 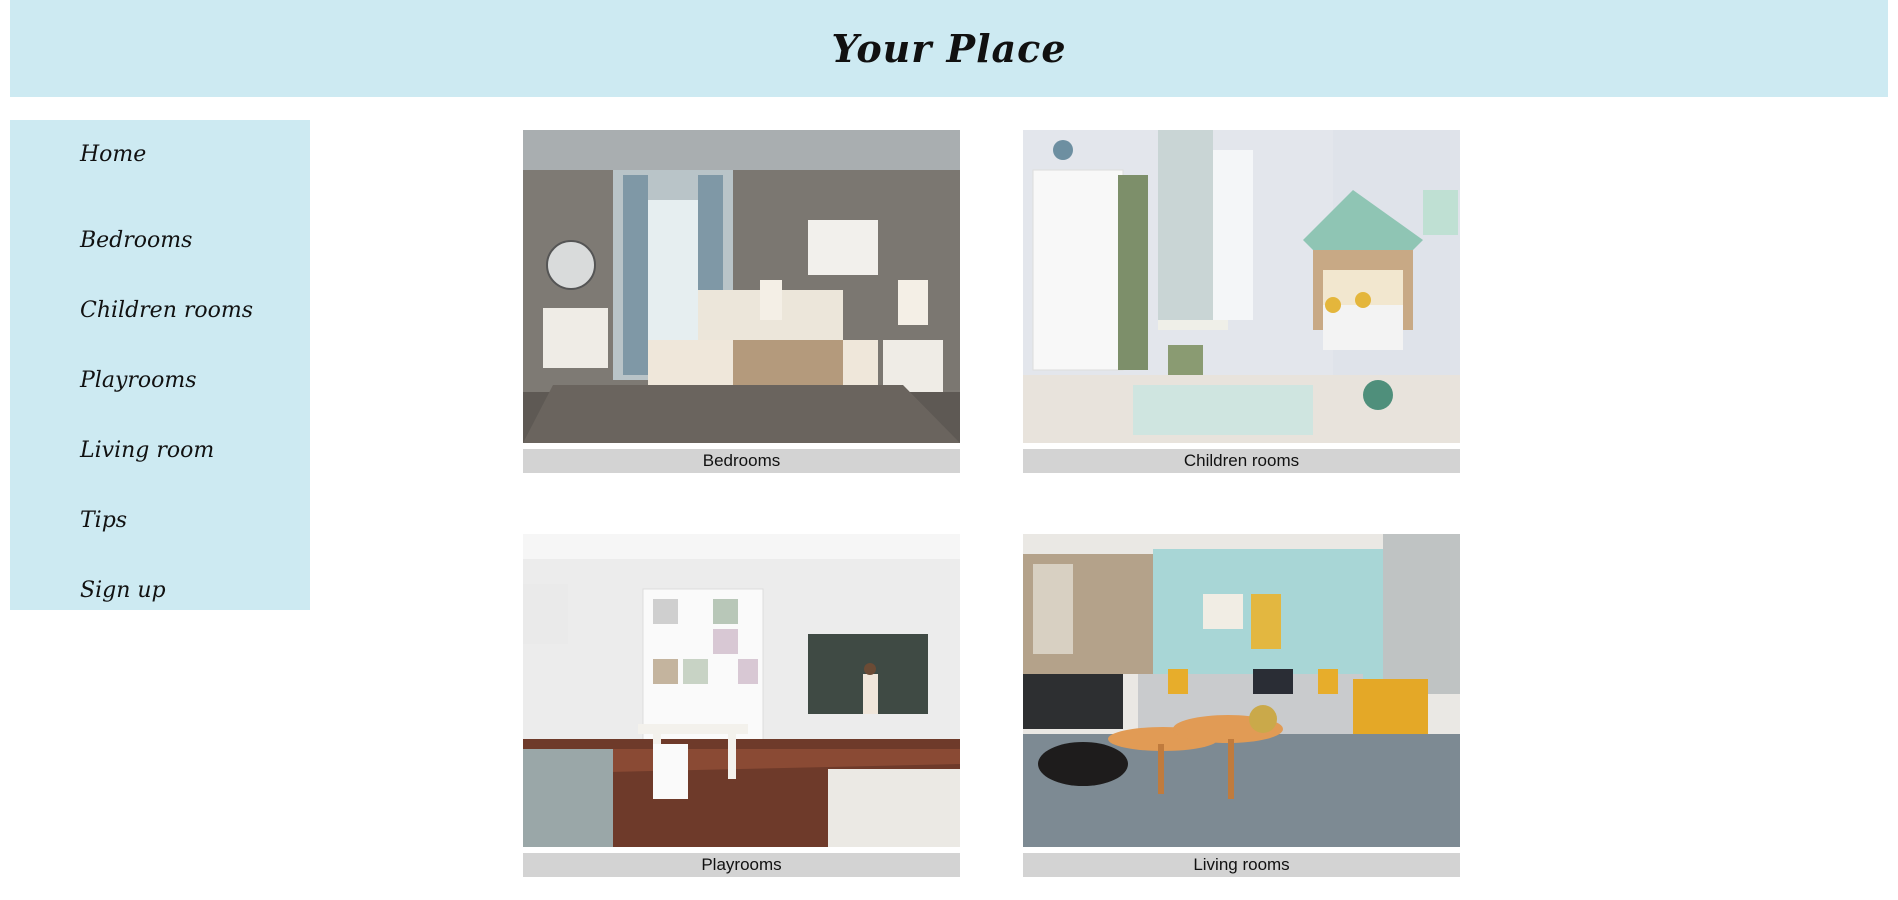 I want to click on sidebar-item-sign-up: Sign up, so click(x=160, y=591).